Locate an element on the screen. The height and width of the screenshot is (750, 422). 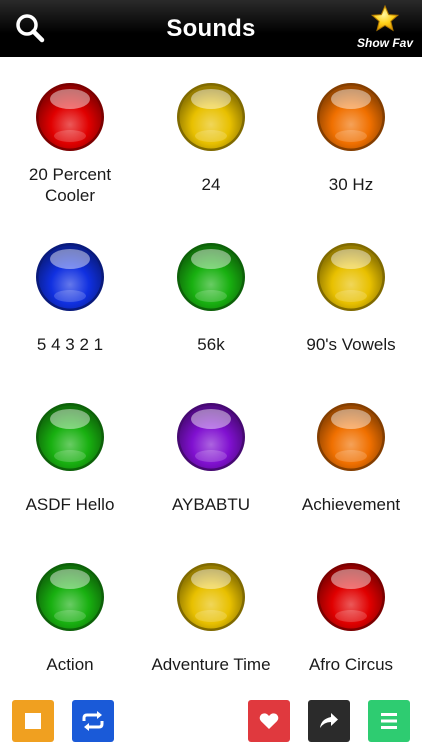
sound-button: 30 Hz is located at coordinates (351, 136).